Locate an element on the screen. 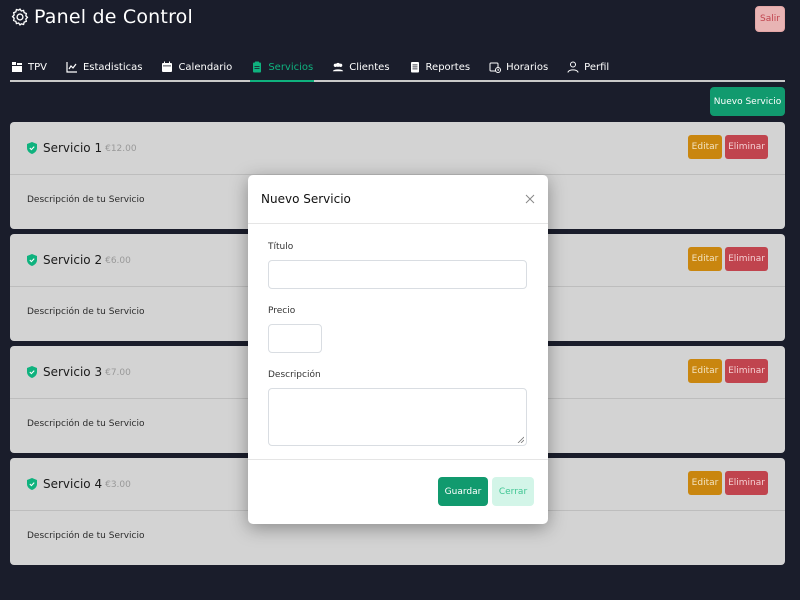 The width and height of the screenshot is (800, 600). modal-title: Nuevo Servicio is located at coordinates (306, 199).